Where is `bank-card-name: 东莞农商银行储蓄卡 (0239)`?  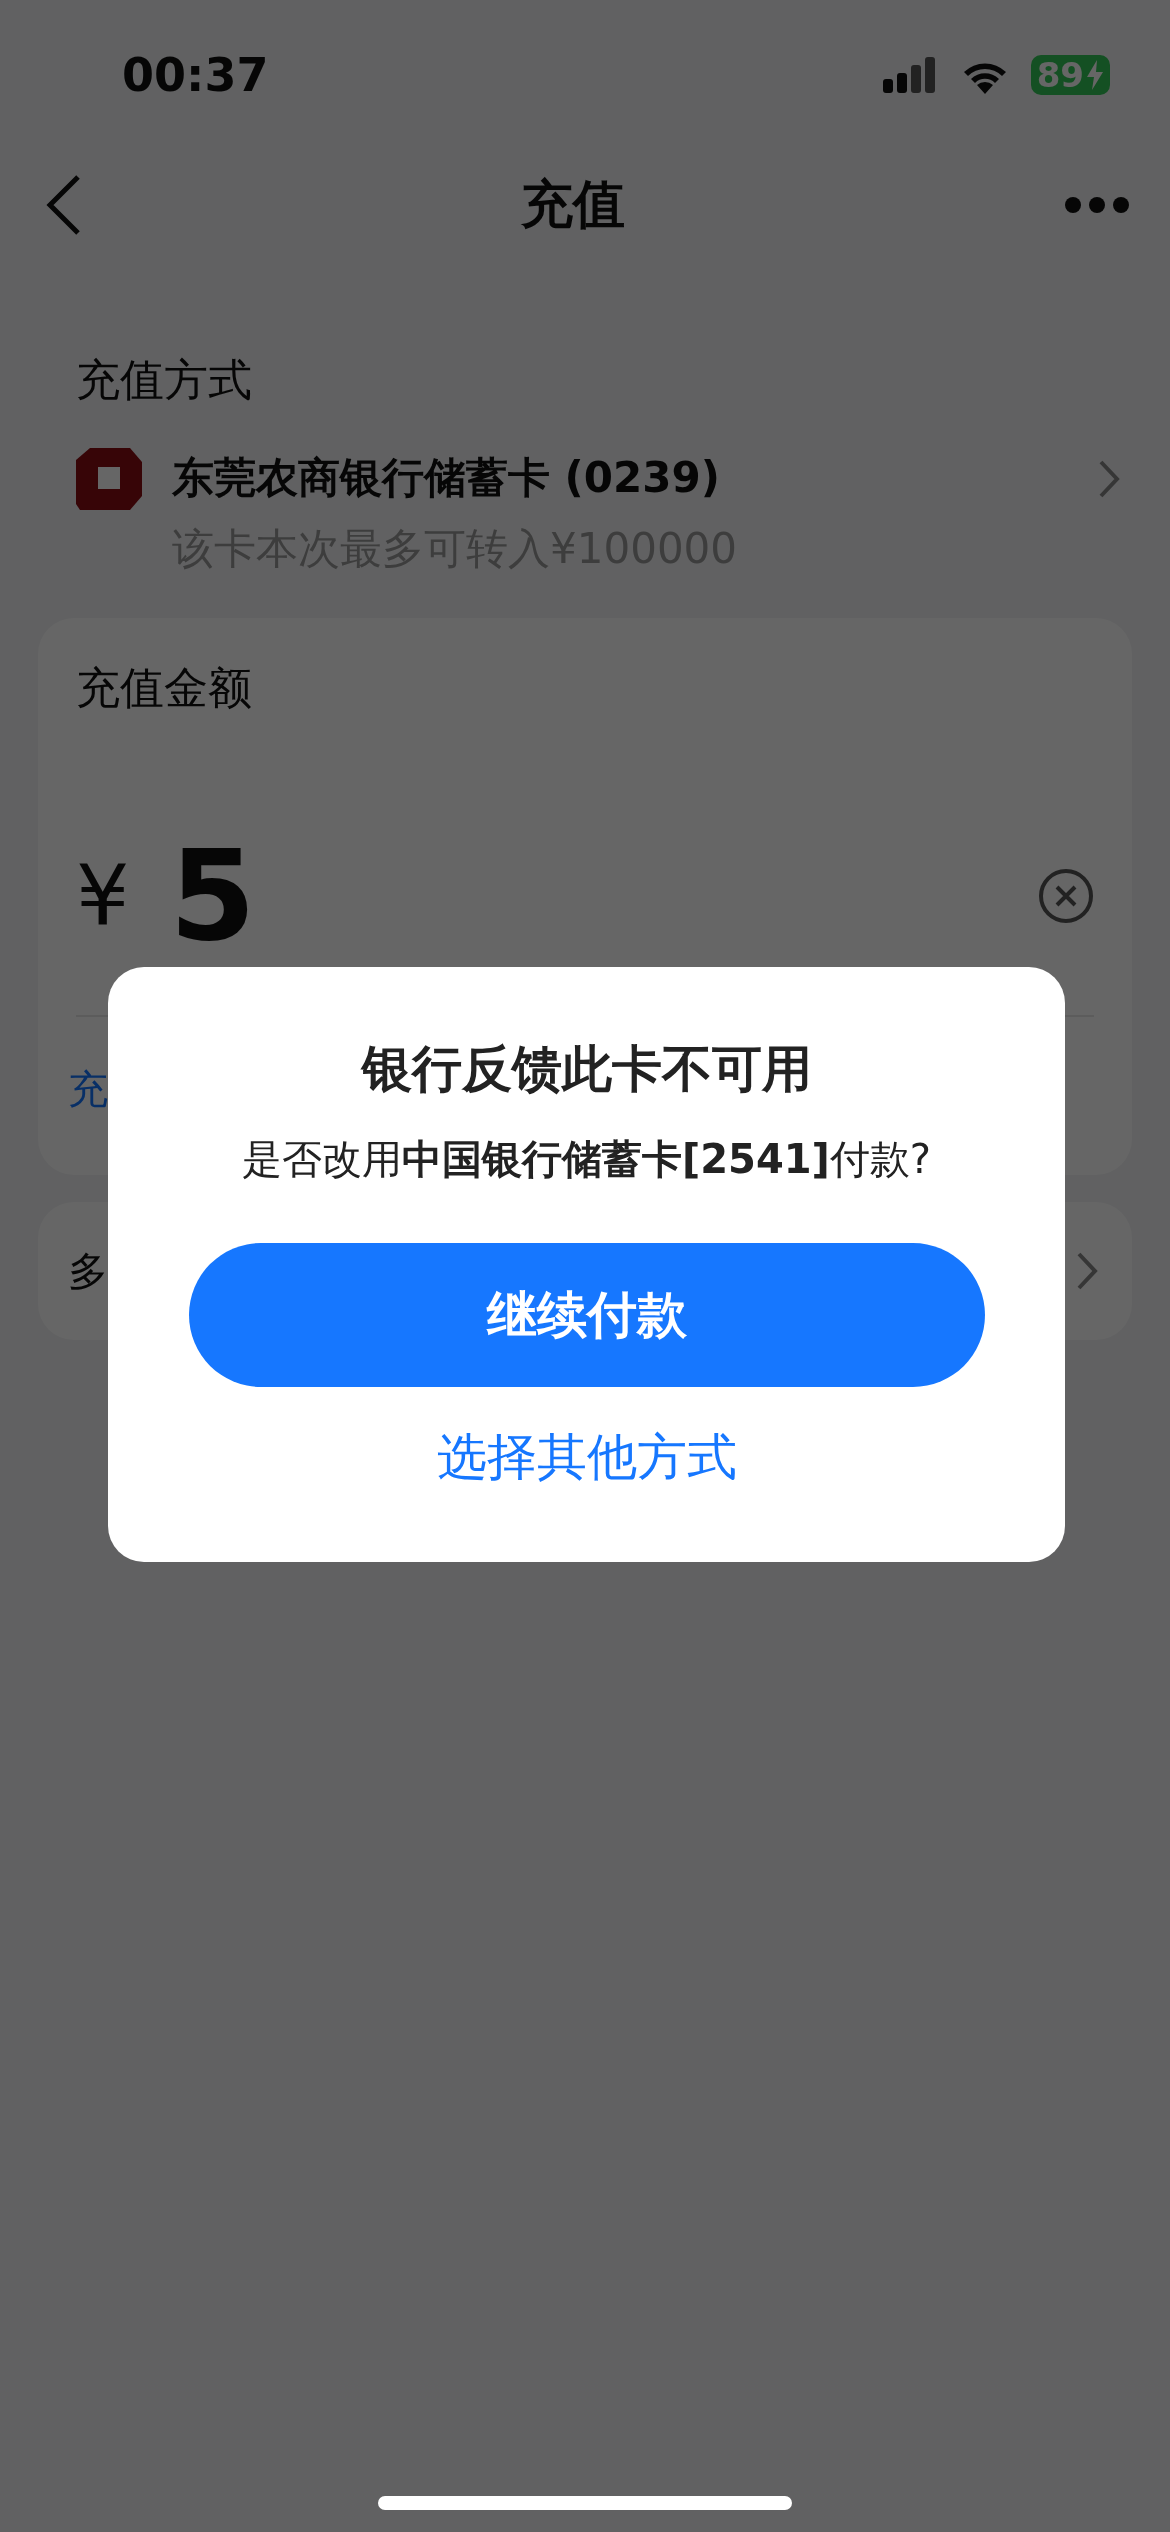
bank-card-name: 东莞农商银行储蓄卡 (0239) is located at coordinates (620, 478).